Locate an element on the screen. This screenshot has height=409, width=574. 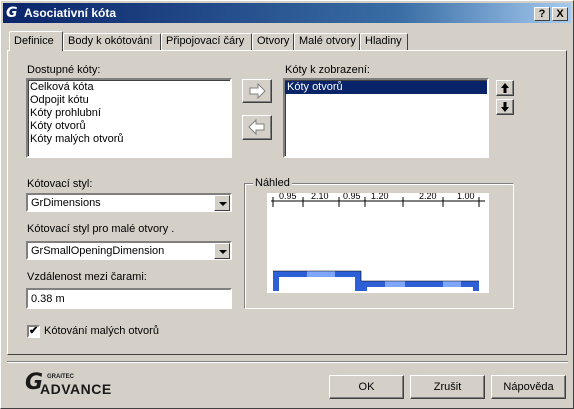
tab-male-otvory: Malé otvory is located at coordinates (327, 41).